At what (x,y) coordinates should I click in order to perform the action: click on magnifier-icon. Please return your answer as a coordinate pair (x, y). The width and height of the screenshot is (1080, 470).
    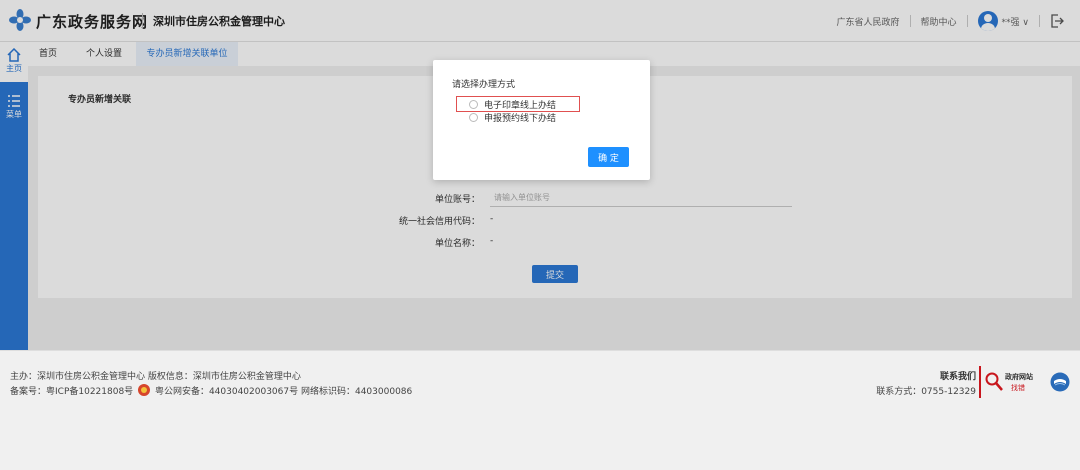
    Looking at the image, I should click on (994, 381).